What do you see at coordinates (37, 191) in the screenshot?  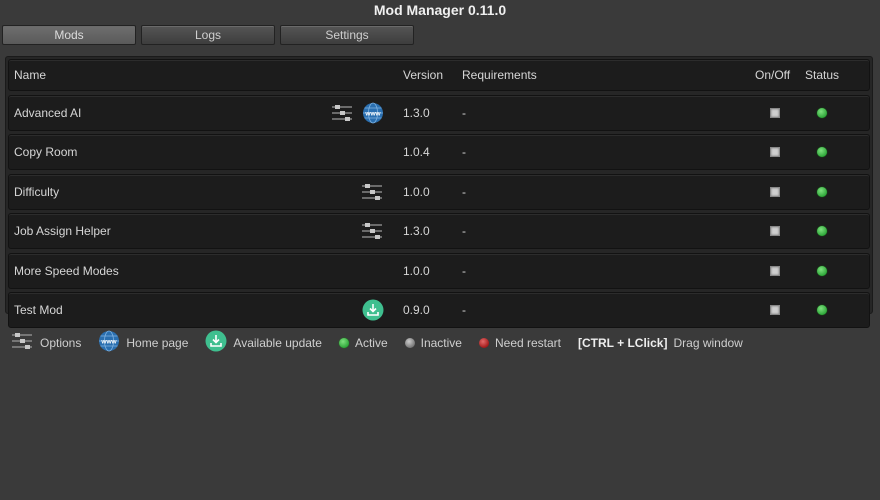 I see `mod-name: Difficulty` at bounding box center [37, 191].